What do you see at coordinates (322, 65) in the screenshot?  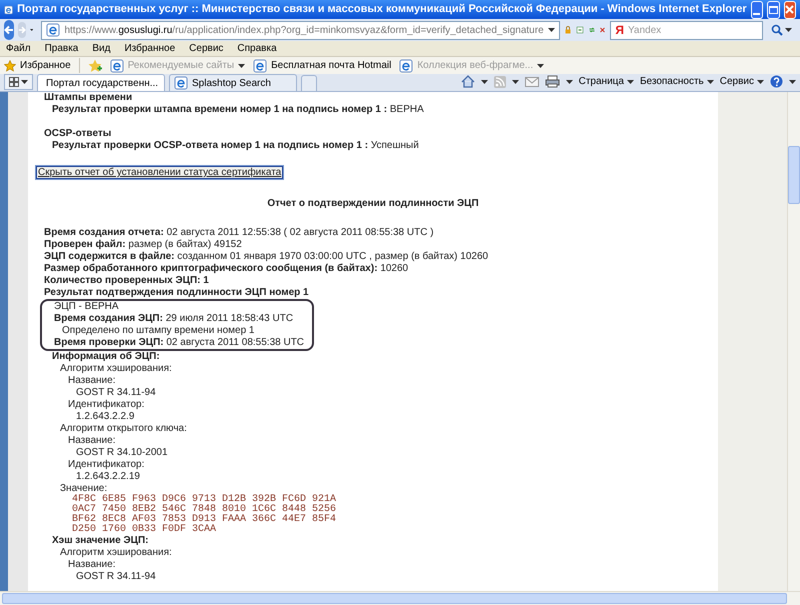 I see `favorites-link: Бесплатная почта Hotmail` at bounding box center [322, 65].